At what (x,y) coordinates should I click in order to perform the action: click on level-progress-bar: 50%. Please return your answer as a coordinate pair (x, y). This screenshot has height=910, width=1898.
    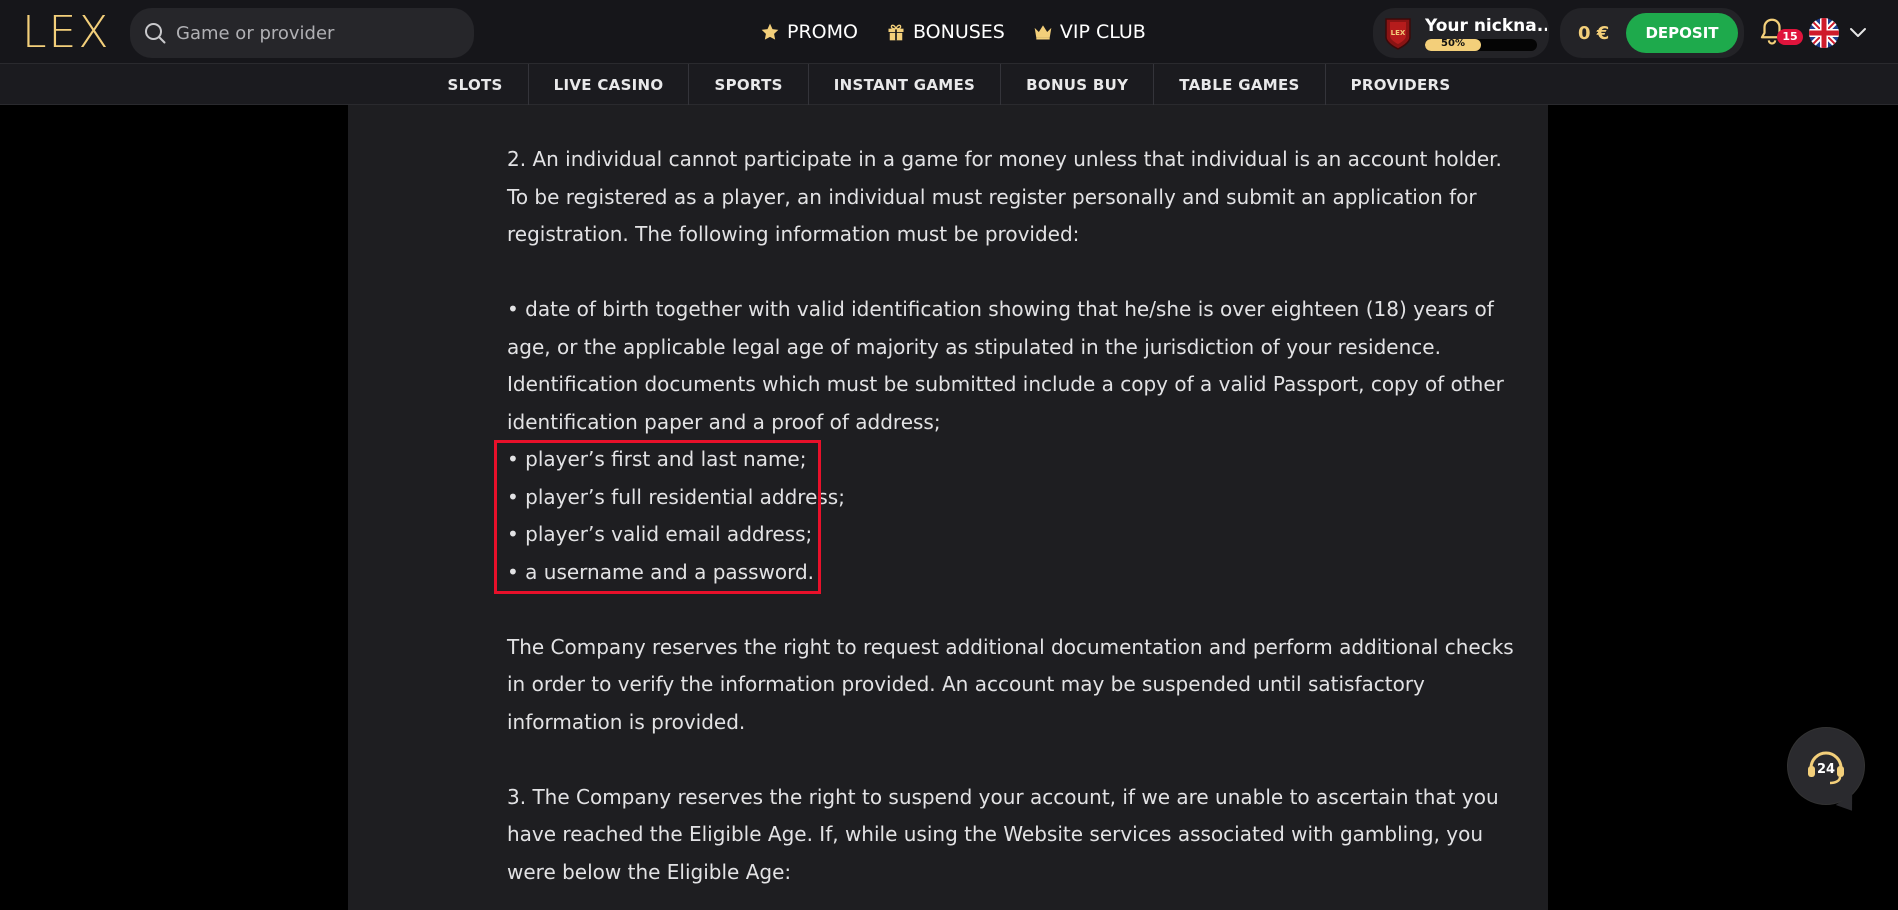
    Looking at the image, I should click on (1481, 44).